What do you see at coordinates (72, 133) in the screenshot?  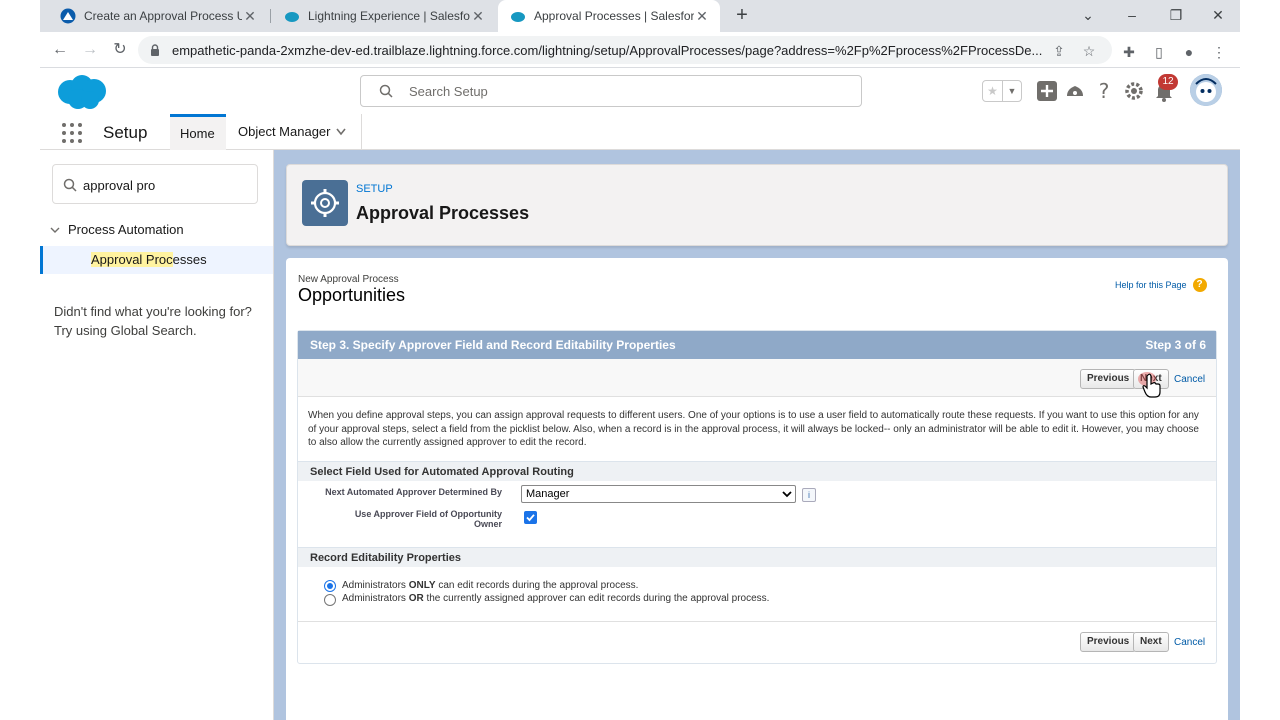 I see `app-launcher-icon` at bounding box center [72, 133].